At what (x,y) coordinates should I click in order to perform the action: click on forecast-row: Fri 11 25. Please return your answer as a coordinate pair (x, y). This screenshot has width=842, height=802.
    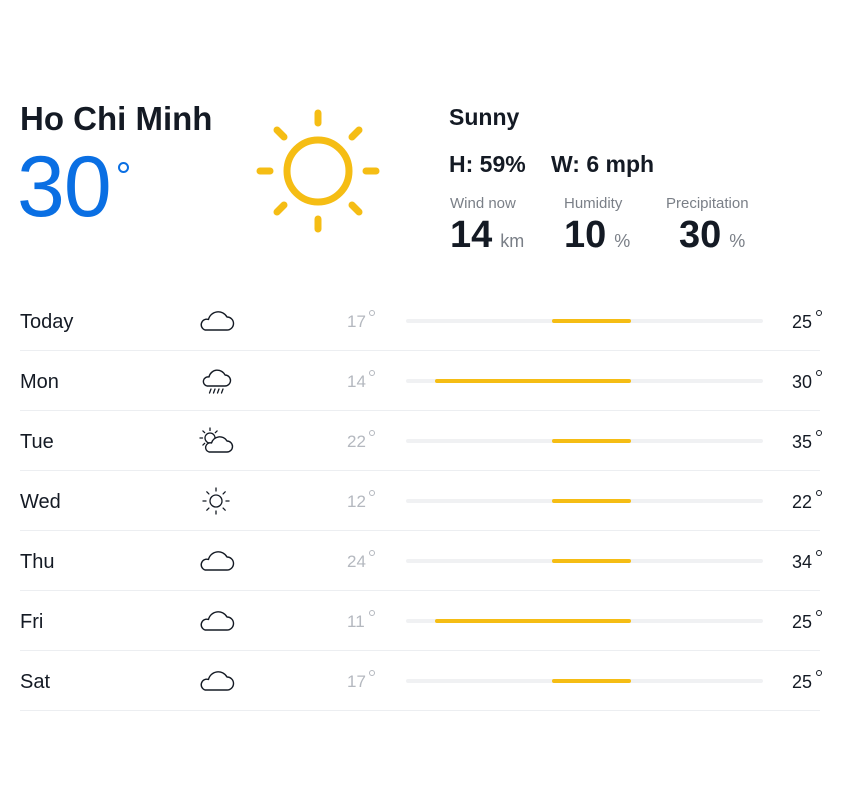
    Looking at the image, I should click on (421, 621).